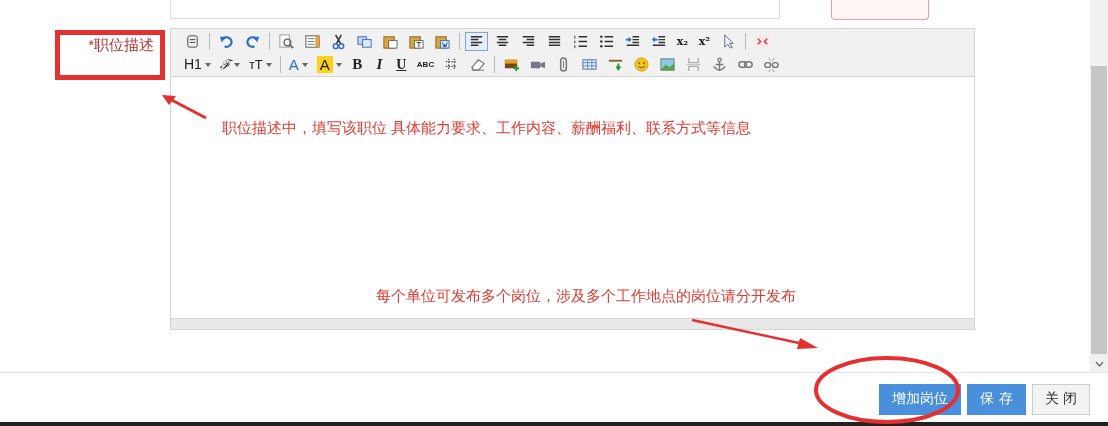 This screenshot has height=426, width=1108. Describe the element at coordinates (260, 64) in the screenshot. I see `toolbar-button: ᴛT` at that location.